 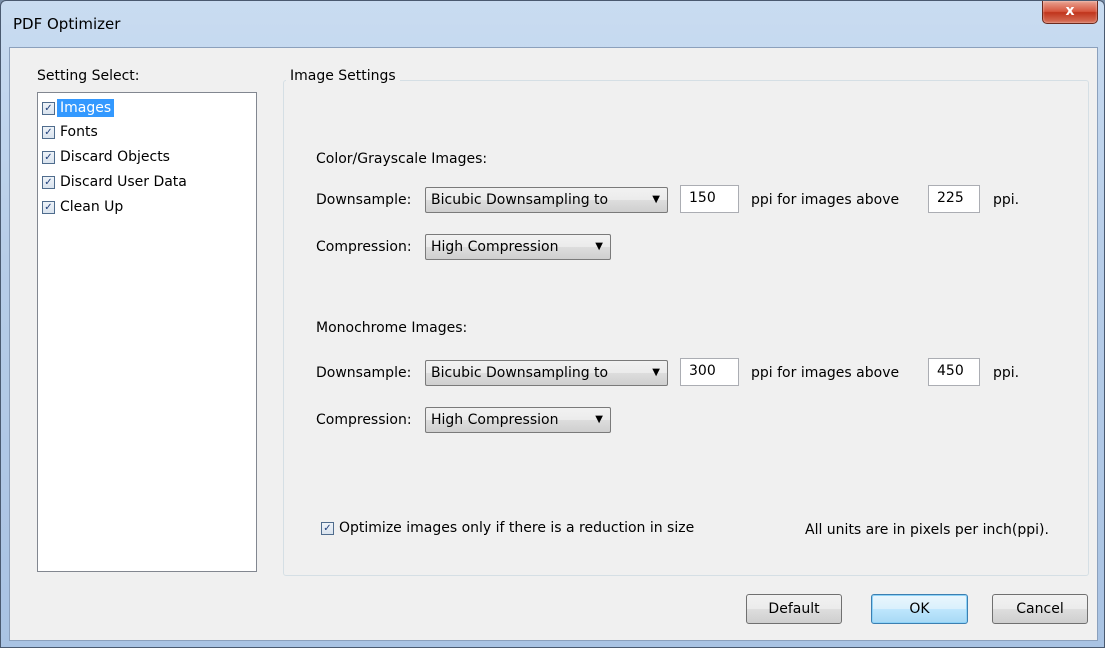 What do you see at coordinates (495, 247) in the screenshot?
I see `color-compression-value: High Compression` at bounding box center [495, 247].